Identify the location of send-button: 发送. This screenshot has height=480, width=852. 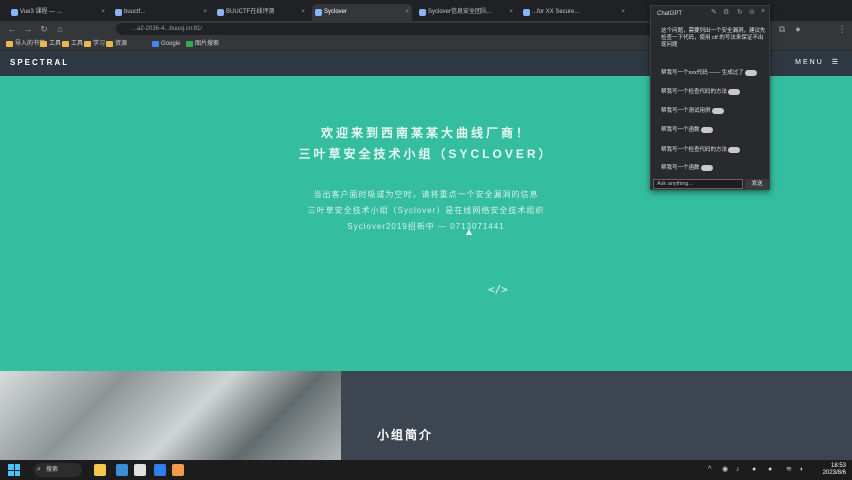
(757, 184).